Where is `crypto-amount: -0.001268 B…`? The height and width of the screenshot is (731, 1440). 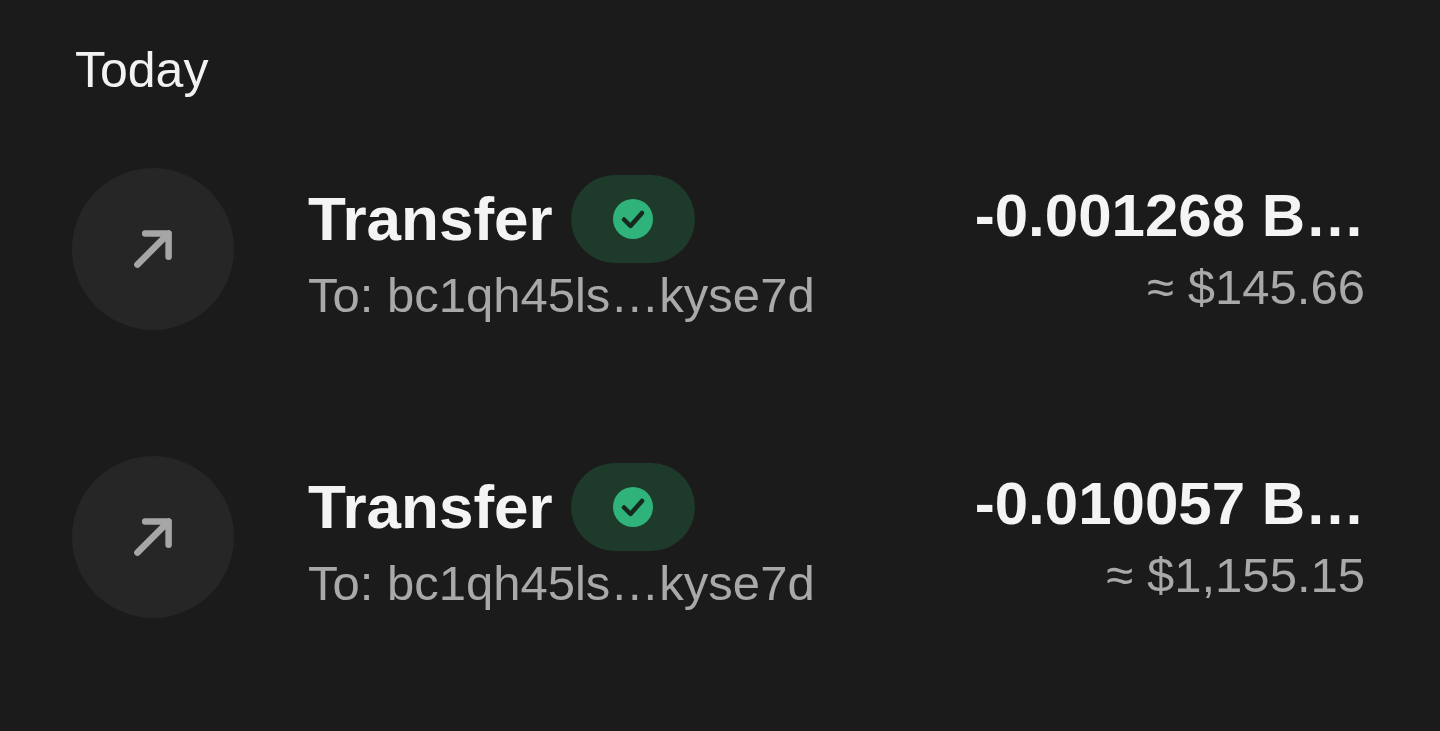
crypto-amount: -0.001268 B… is located at coordinates (1169, 215).